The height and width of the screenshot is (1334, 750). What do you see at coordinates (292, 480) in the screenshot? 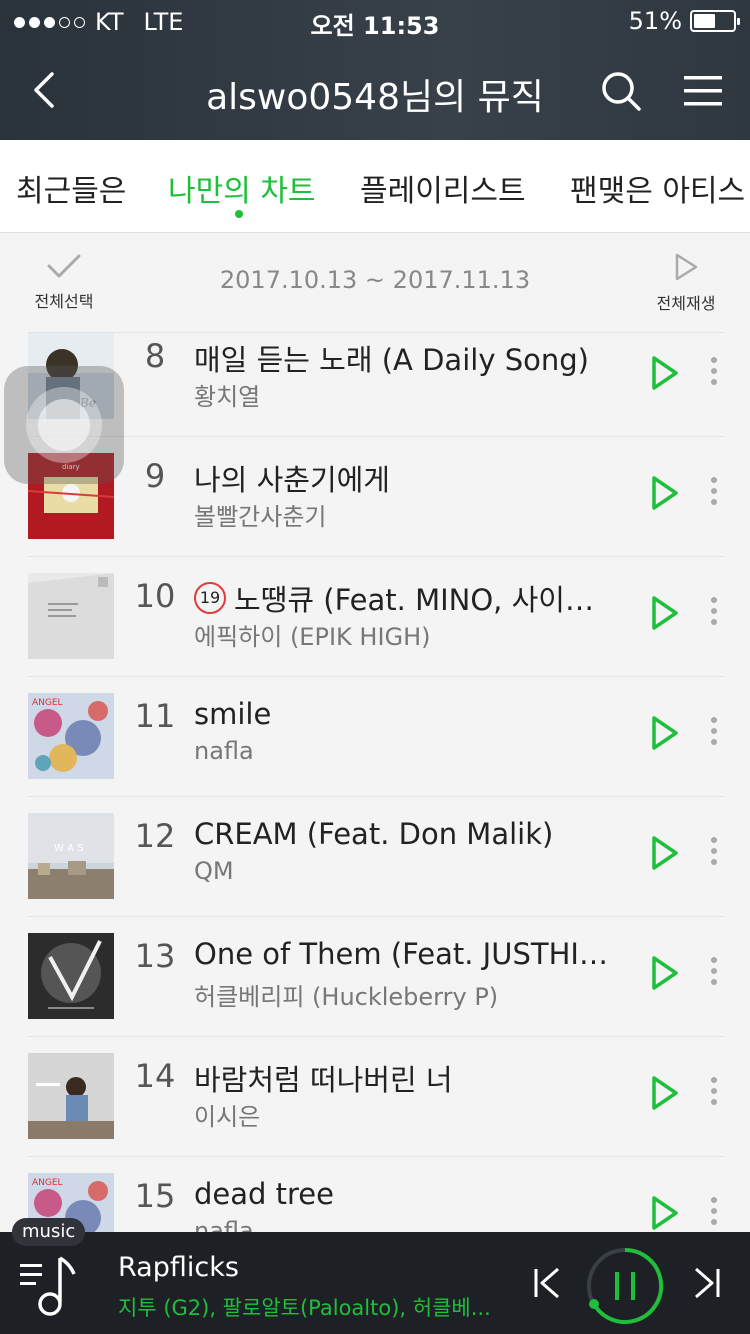
I see `song-title: 나의 사춘기에게` at bounding box center [292, 480].